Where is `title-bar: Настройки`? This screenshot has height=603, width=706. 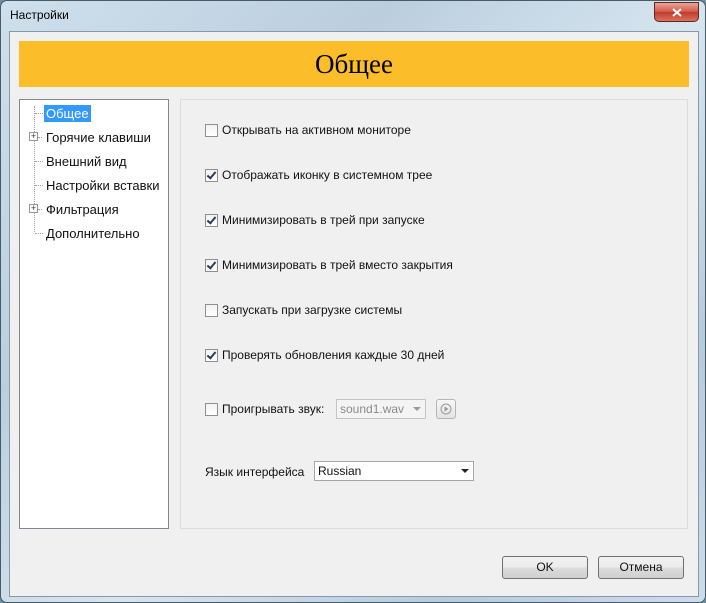
title-bar: Настройки is located at coordinates (353, 16).